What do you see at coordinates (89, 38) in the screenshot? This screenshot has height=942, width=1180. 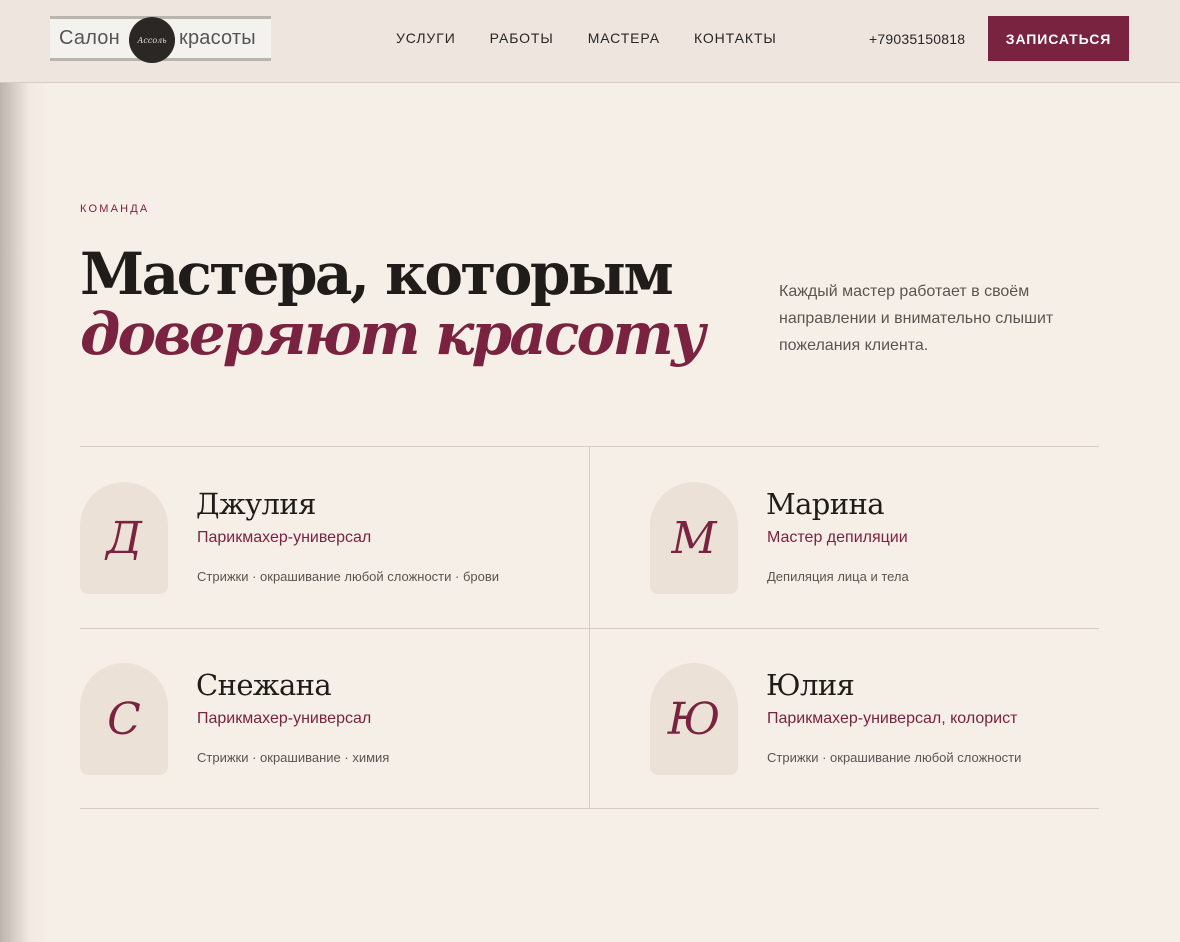 I see `logo-word-left: Салон` at bounding box center [89, 38].